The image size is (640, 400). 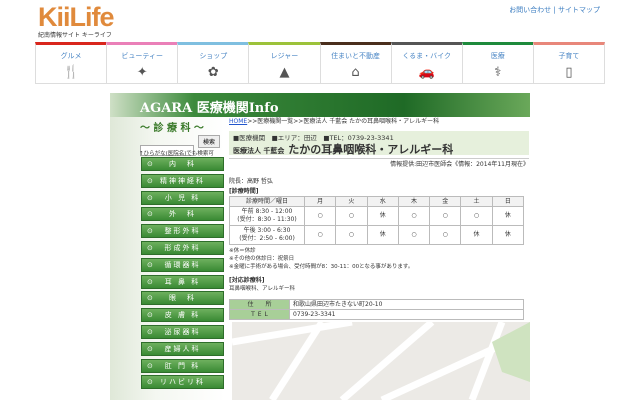 What do you see at coordinates (284, 63) in the screenshot?
I see `nav-item: レジャー ▲` at bounding box center [284, 63].